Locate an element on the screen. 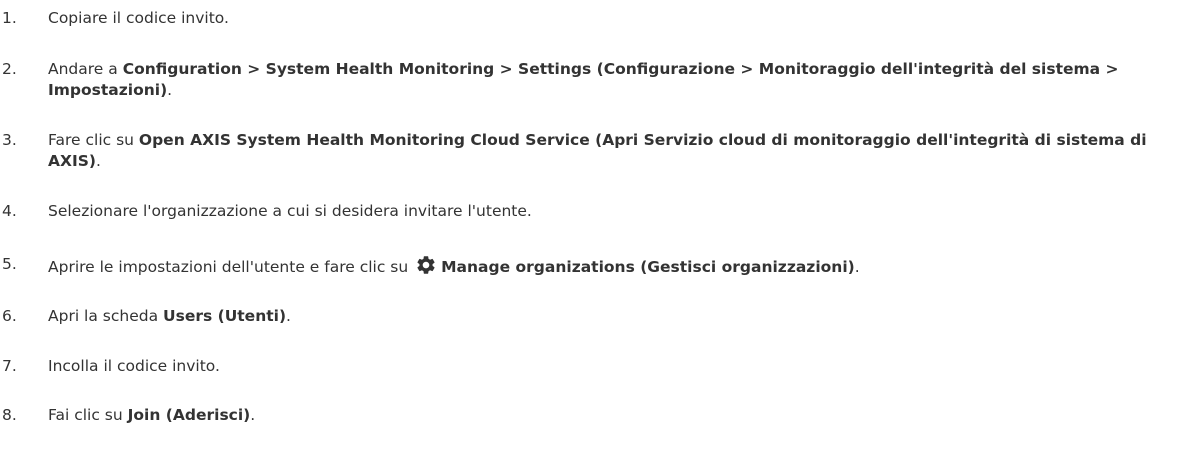 The width and height of the screenshot is (1181, 449). step-number: 2. is located at coordinates (9, 69).